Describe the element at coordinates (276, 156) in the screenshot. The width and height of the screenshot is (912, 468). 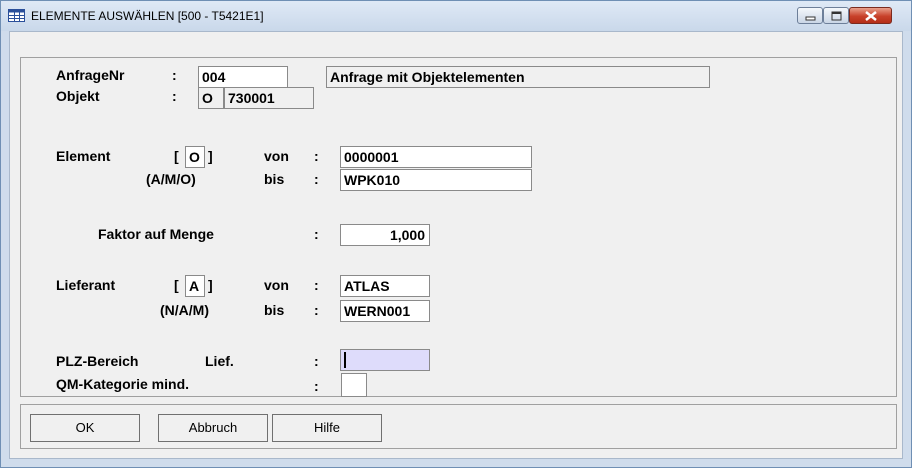
I see `element-von-label: von` at that location.